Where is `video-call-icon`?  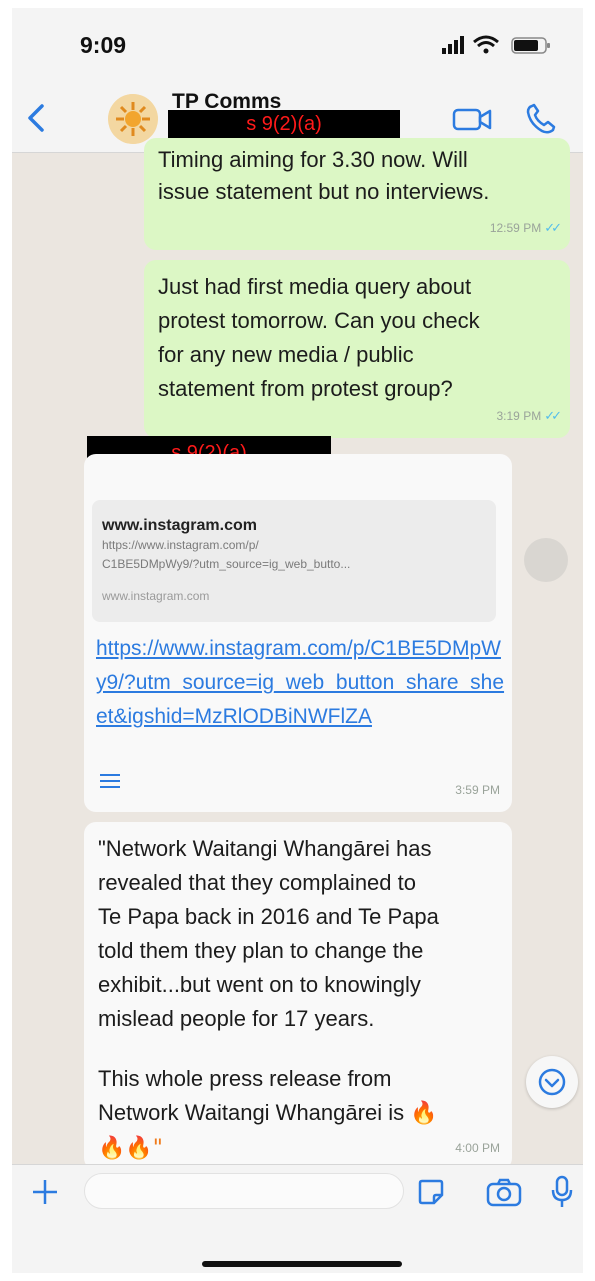
video-call-icon is located at coordinates (472, 119).